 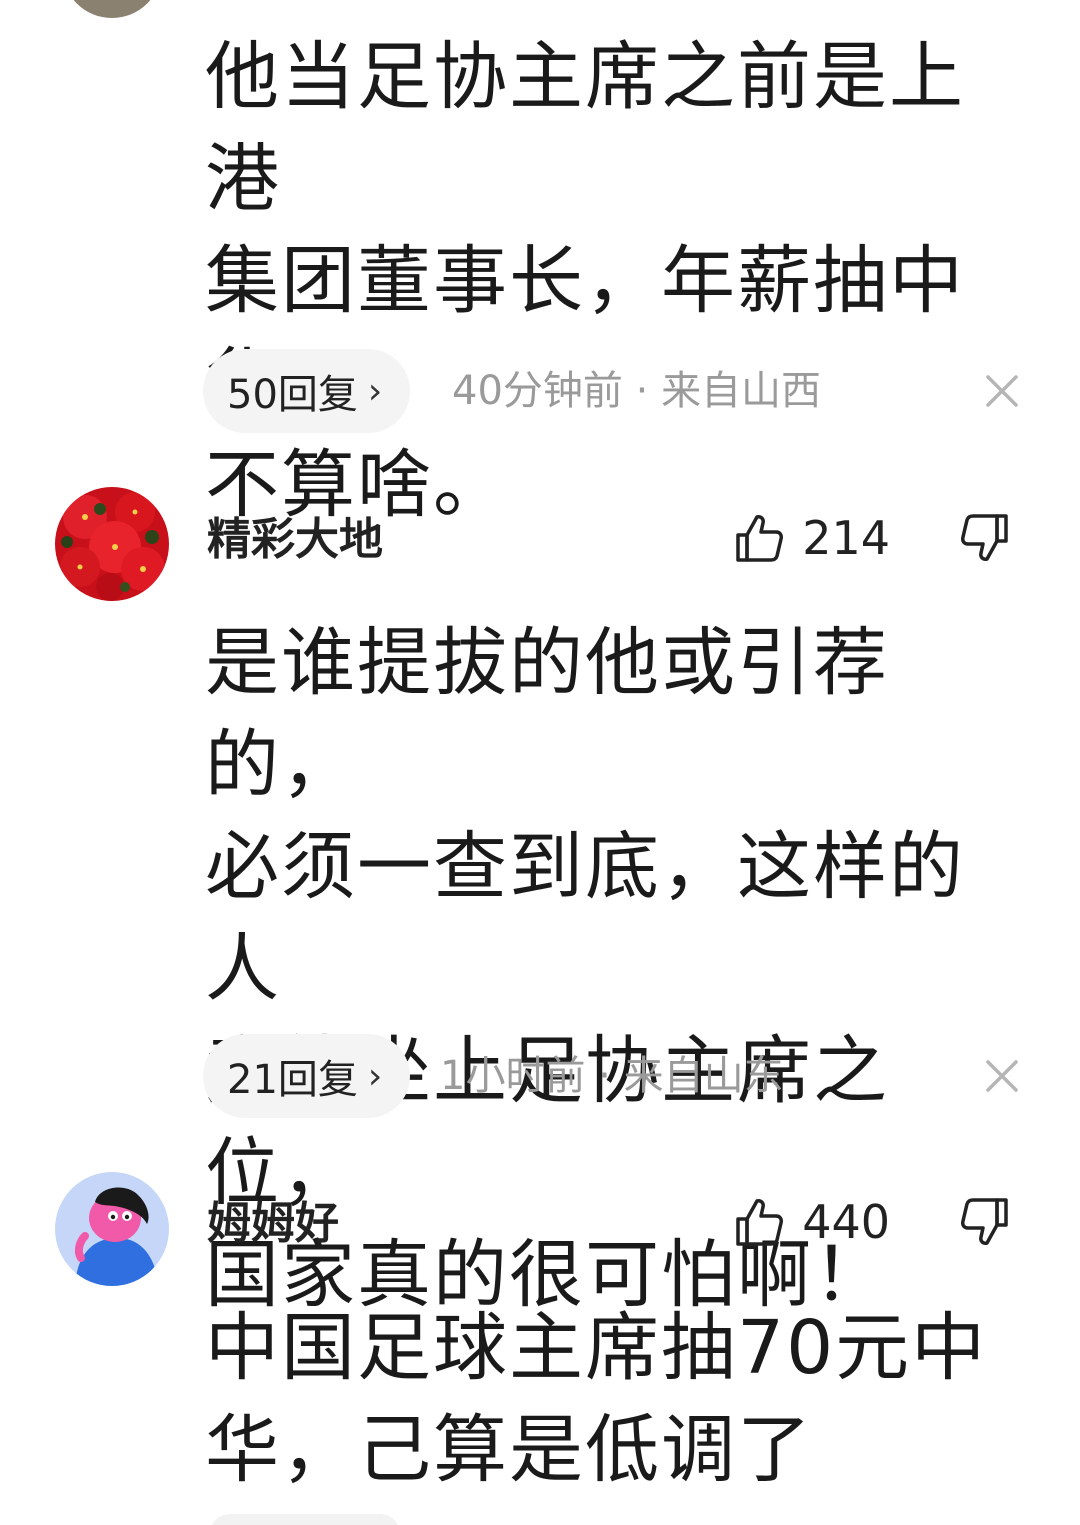 What do you see at coordinates (112, 1229) in the screenshot?
I see `cartoon-character-avatar` at bounding box center [112, 1229].